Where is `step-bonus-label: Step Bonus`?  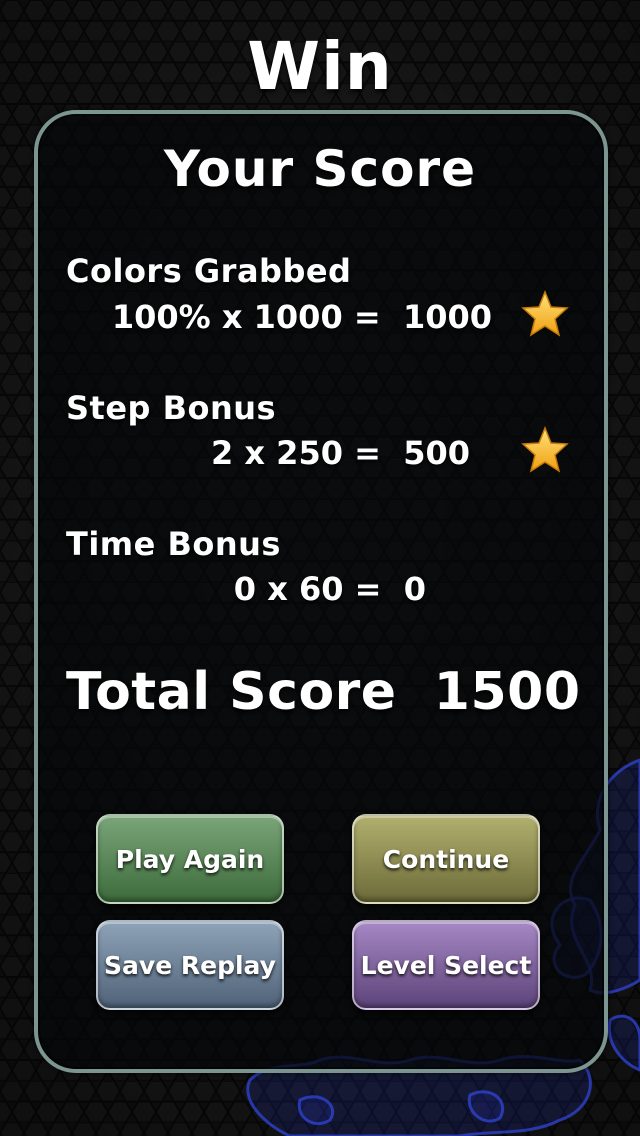 step-bonus-label: Step Bonus is located at coordinates (171, 408).